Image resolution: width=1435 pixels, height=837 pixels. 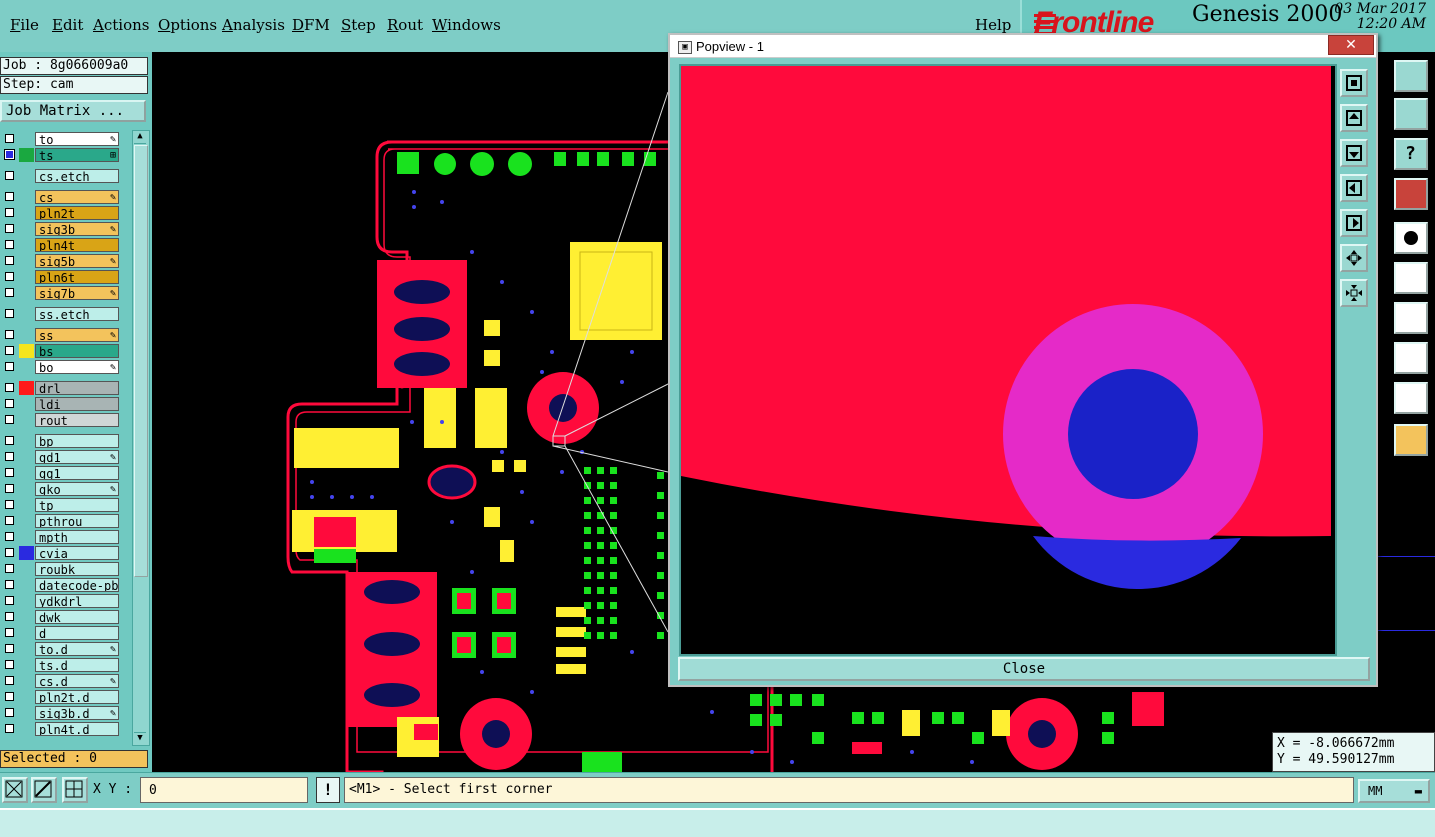 I want to click on connect-icon, so click(x=1411, y=278).